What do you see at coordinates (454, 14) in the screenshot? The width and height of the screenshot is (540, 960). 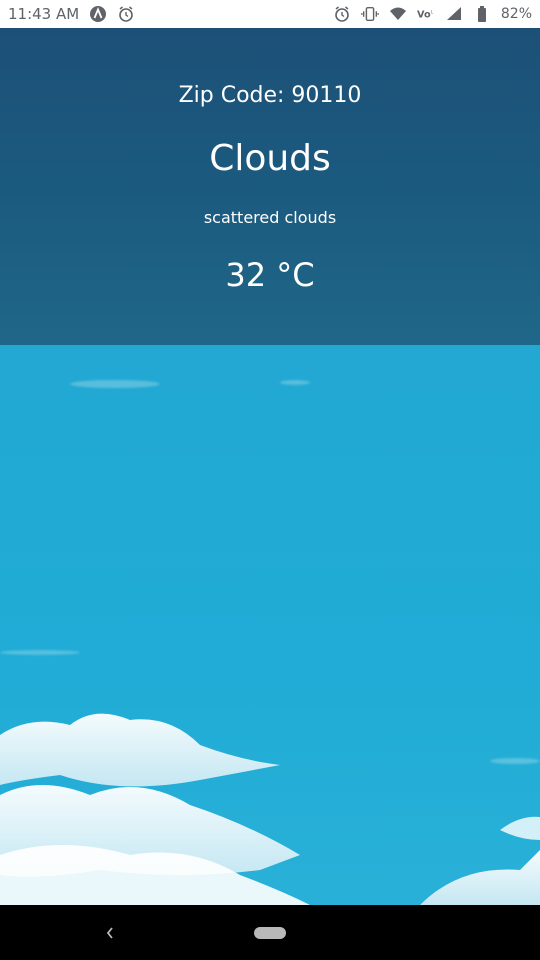 I see `signal-icon` at bounding box center [454, 14].